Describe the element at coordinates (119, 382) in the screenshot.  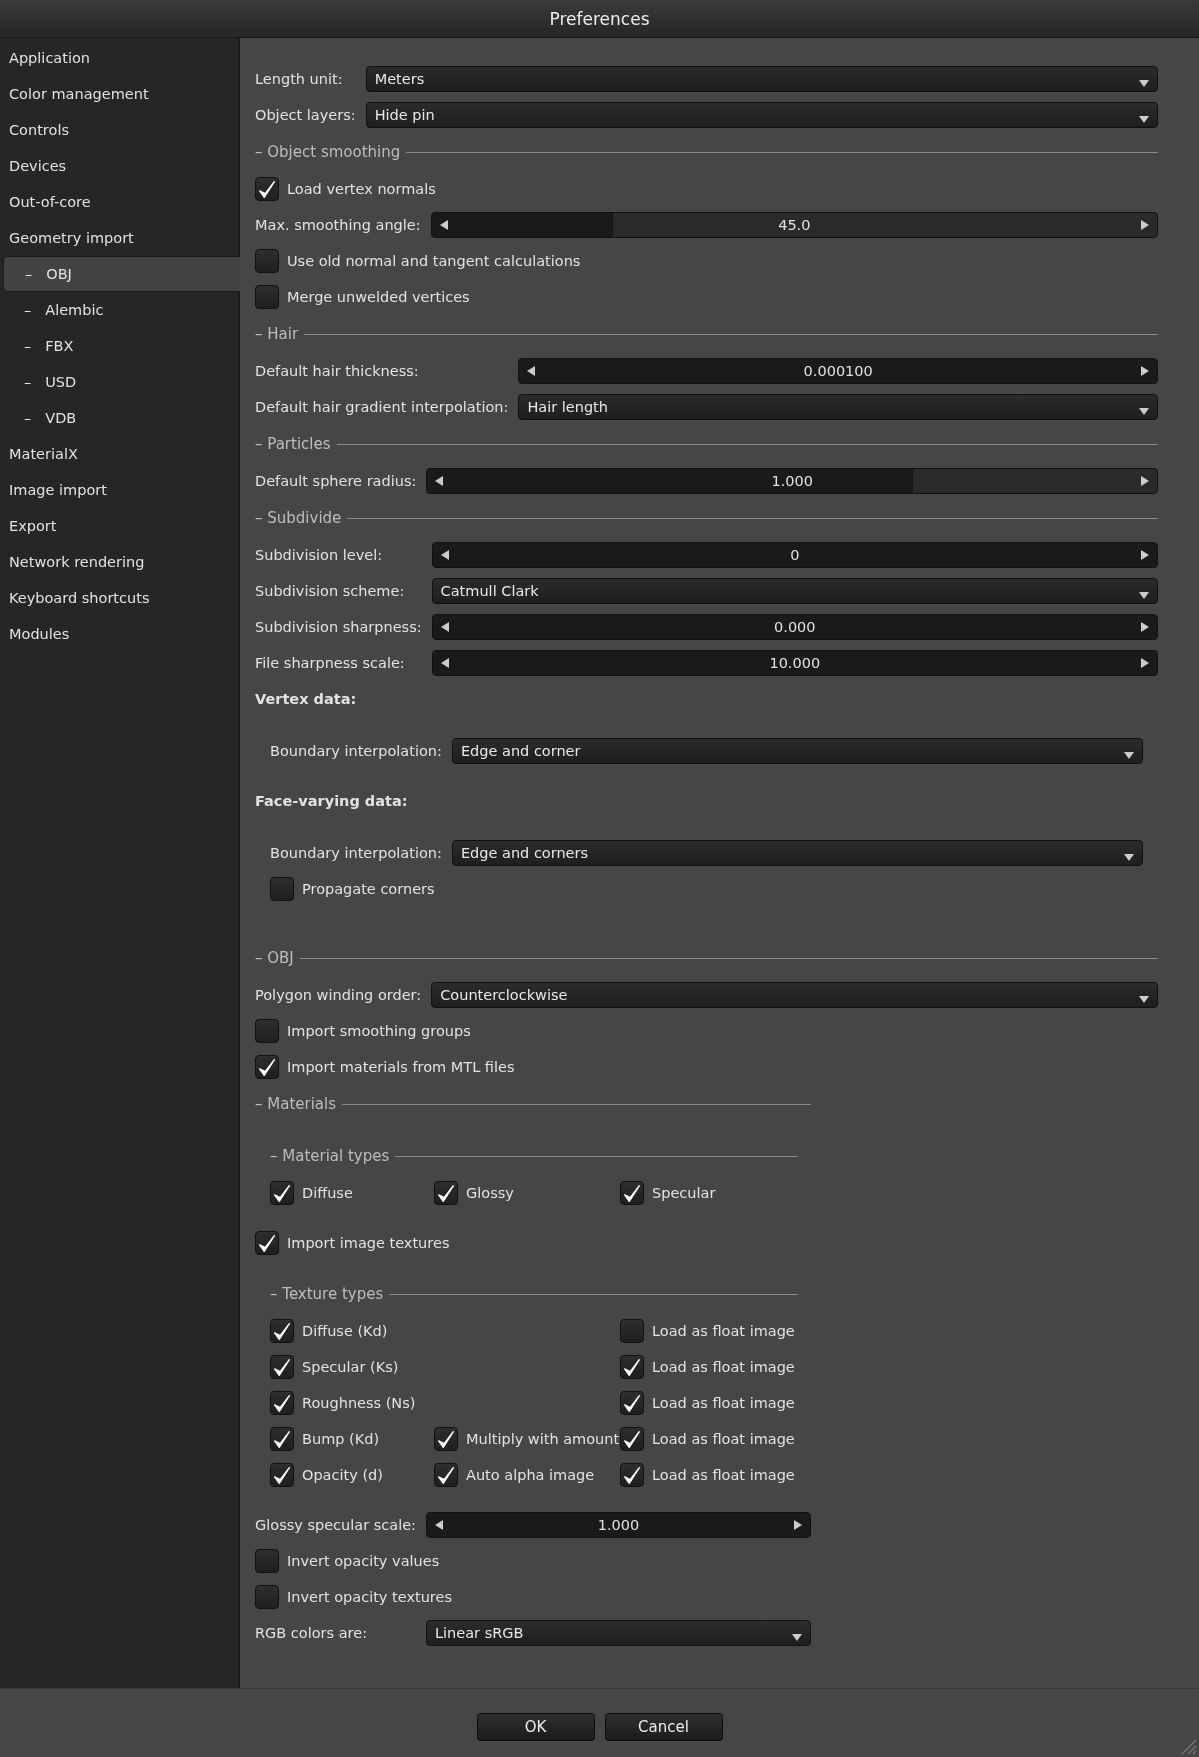
I see `sidebar-item: – USD` at that location.